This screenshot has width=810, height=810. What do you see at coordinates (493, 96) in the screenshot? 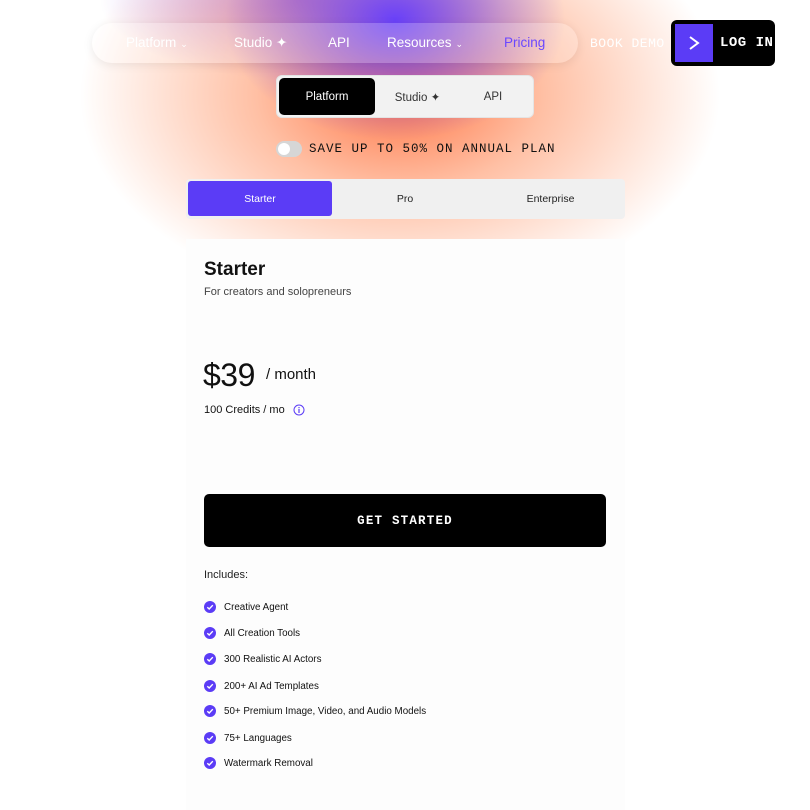
I see `tab-api: API` at bounding box center [493, 96].